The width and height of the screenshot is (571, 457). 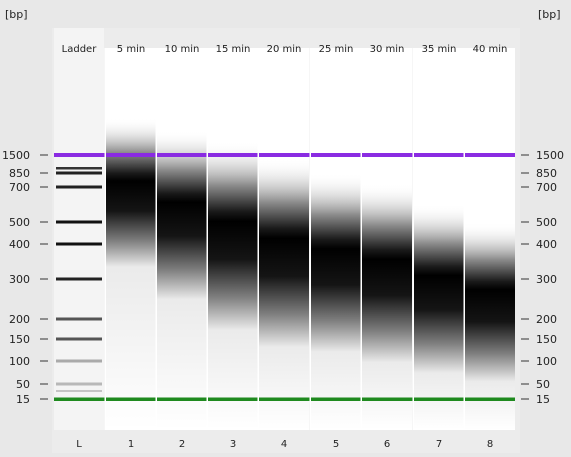 What do you see at coordinates (284, 399) in the screenshot?
I see `lower-marker-line` at bounding box center [284, 399].